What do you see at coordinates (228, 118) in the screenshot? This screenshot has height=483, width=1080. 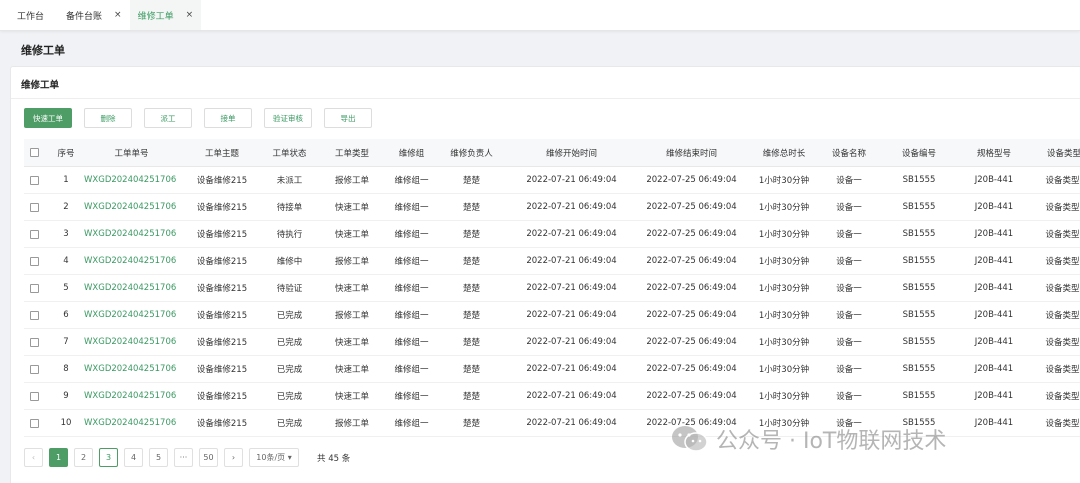 I see `accept-order-button: 接单` at bounding box center [228, 118].